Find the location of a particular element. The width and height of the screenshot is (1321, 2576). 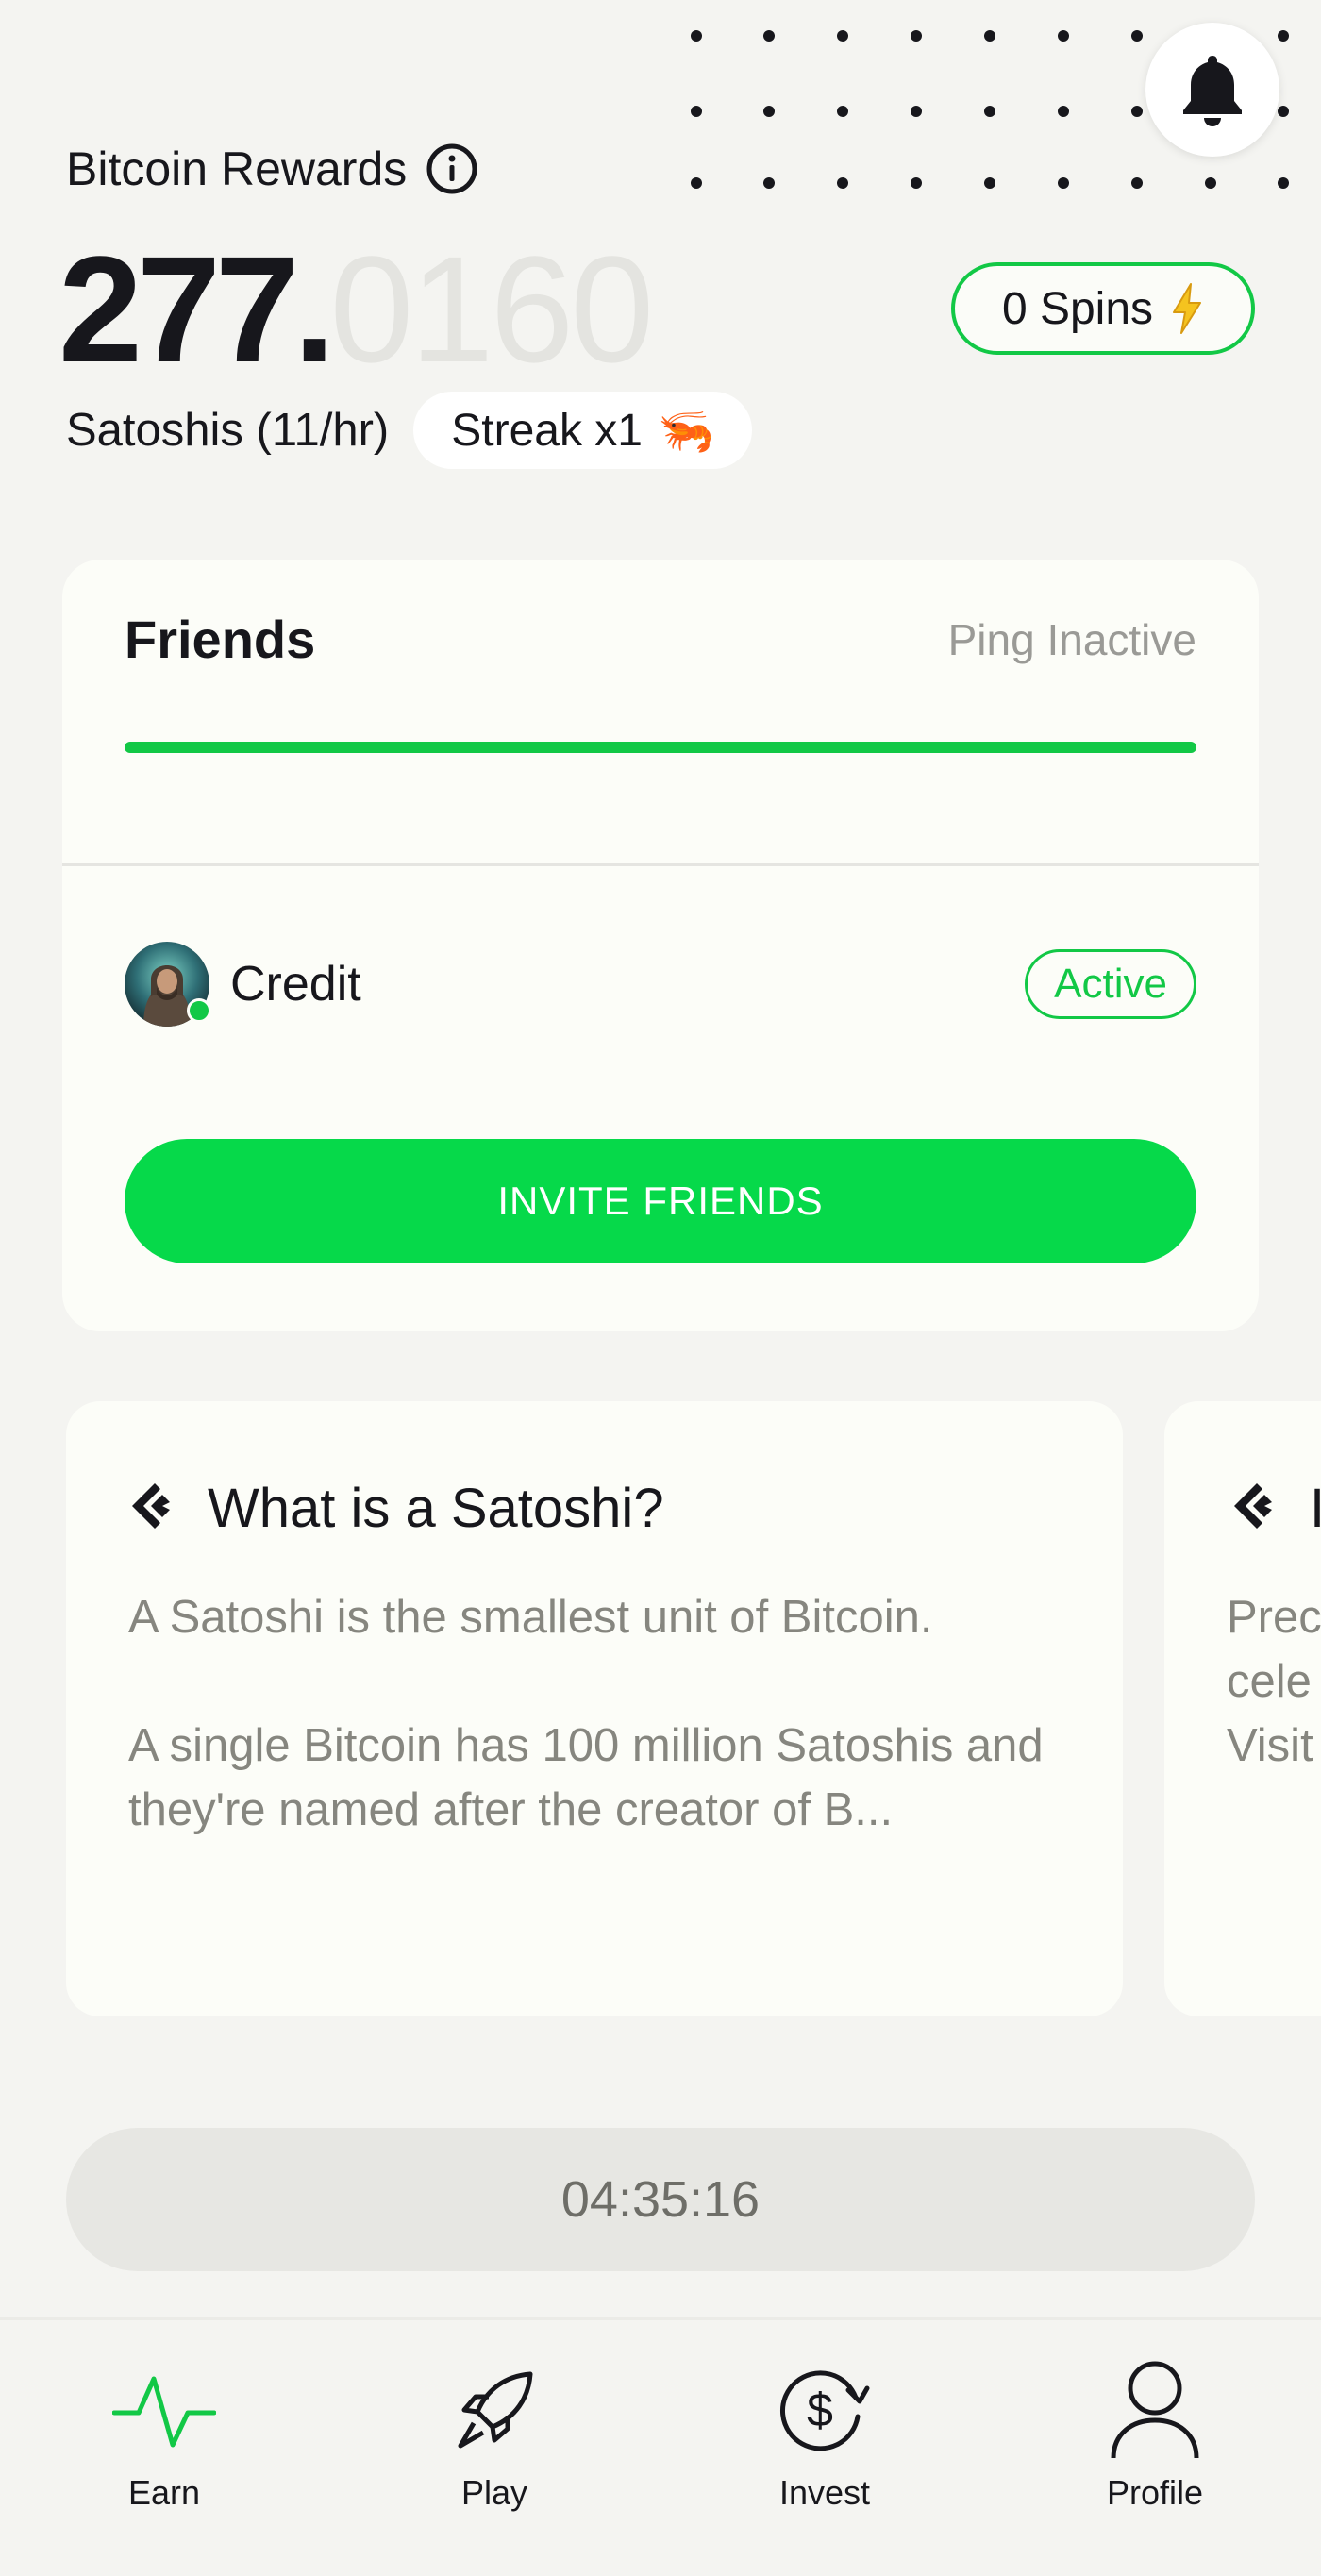

status-badge: Active is located at coordinates (1110, 984).